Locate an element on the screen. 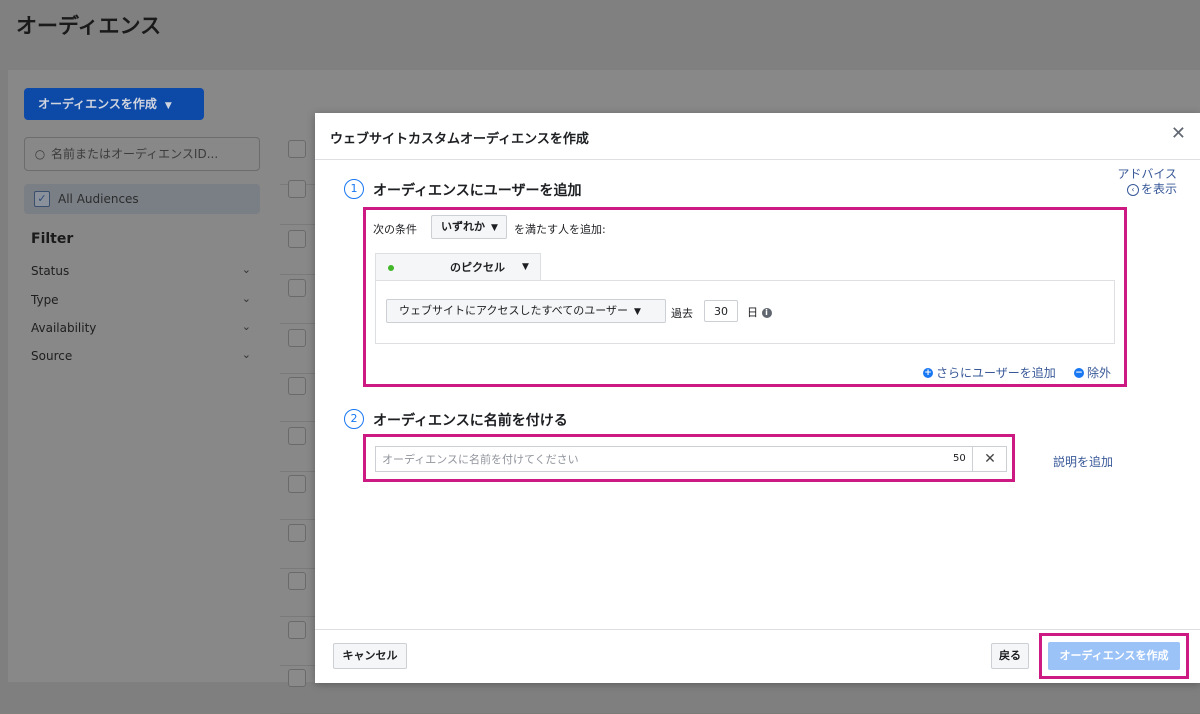  exclude-link: − 除外 is located at coordinates (1092, 372).